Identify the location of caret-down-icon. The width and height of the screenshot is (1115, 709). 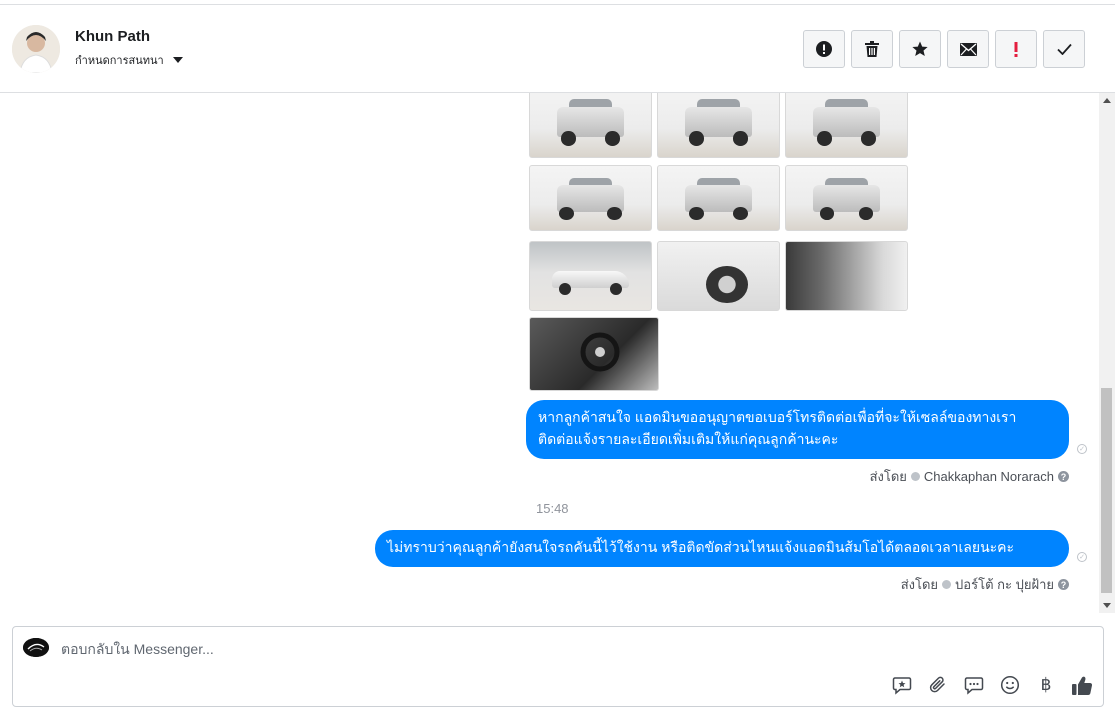
(177, 60).